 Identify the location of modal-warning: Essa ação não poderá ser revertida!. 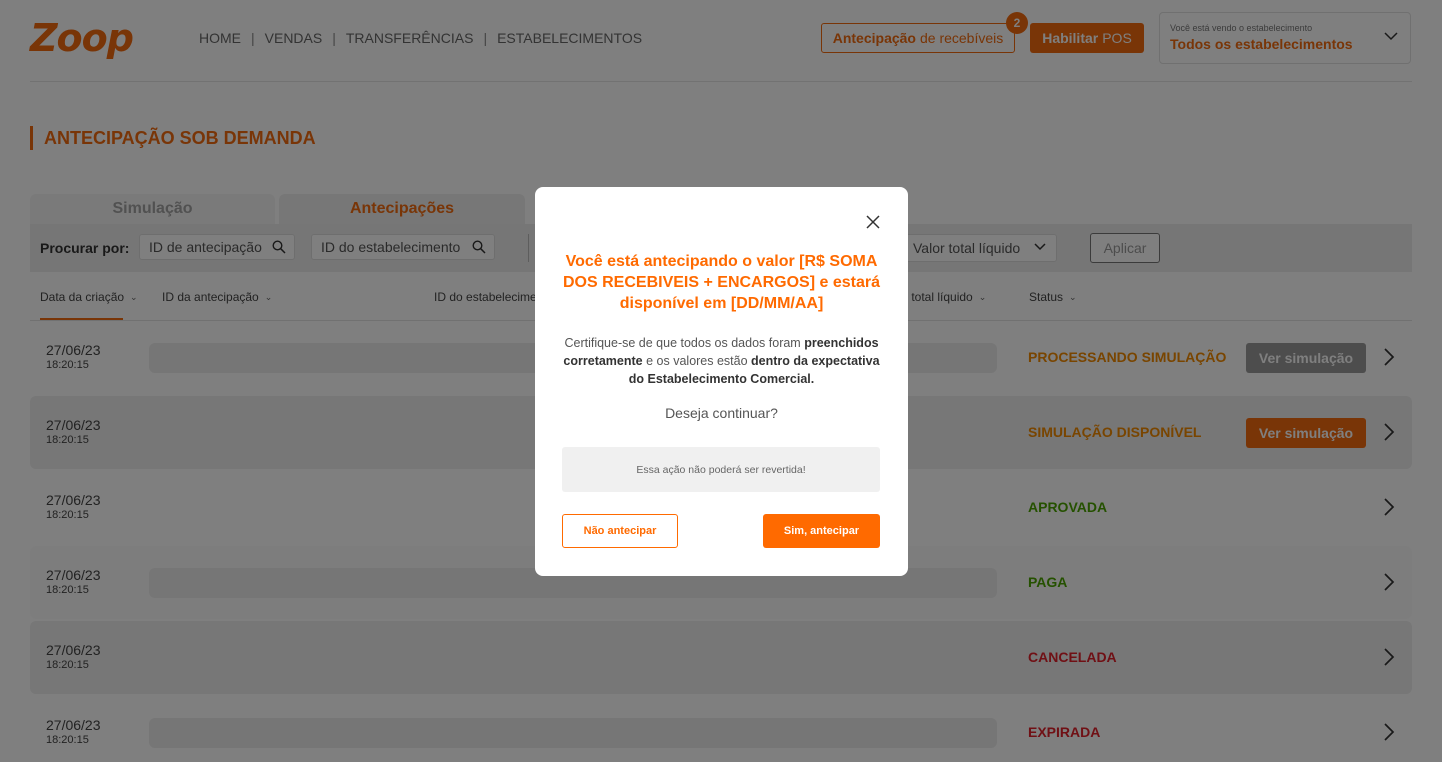
(721, 469).